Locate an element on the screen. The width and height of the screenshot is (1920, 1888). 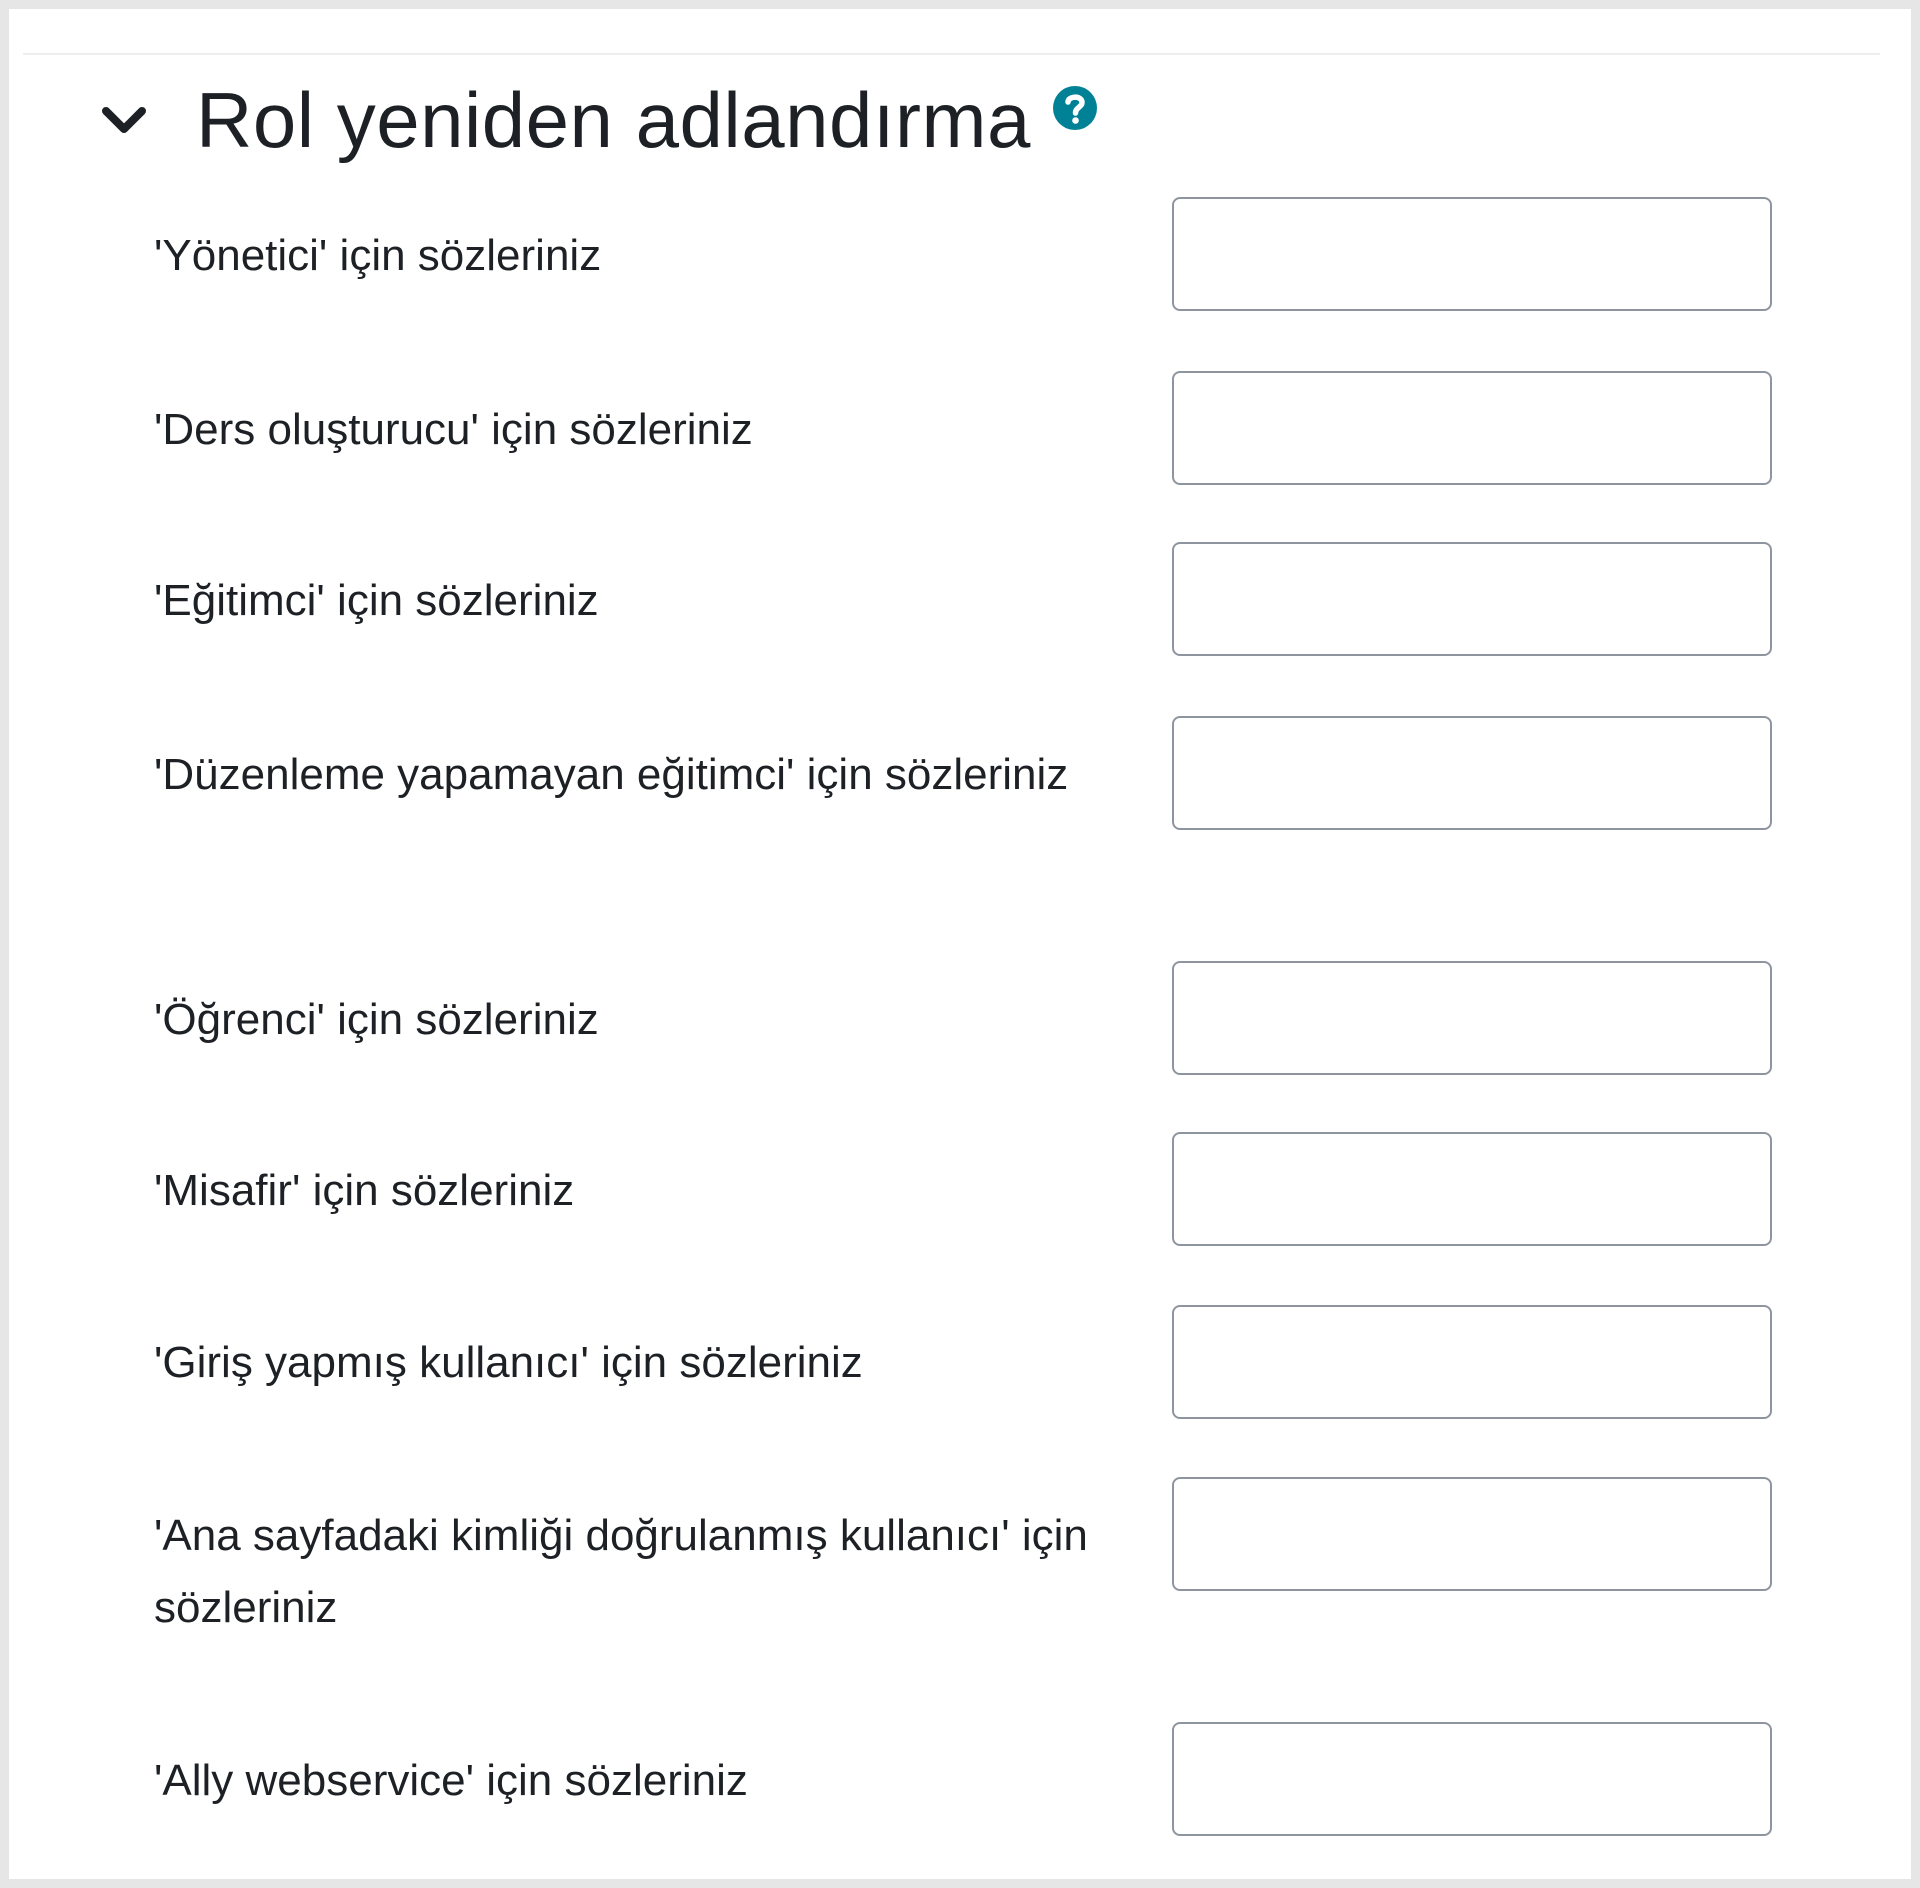
role-label-yonetici: 'Yönetici' için sözleriniz is located at coordinates (378, 255).